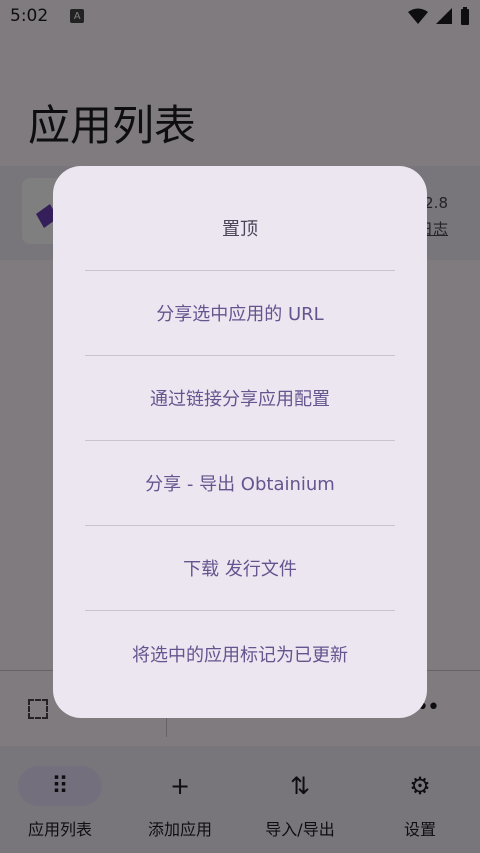  What do you see at coordinates (240, 228) in the screenshot?
I see `menu-item-pin-to-top: 置顶` at bounding box center [240, 228].